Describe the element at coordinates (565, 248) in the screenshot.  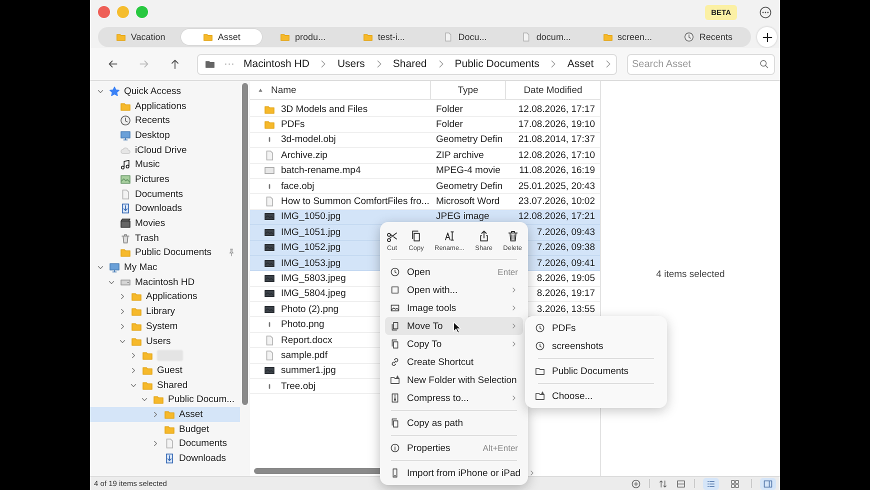
I see `file-date: 7.2026, 09:38` at that location.